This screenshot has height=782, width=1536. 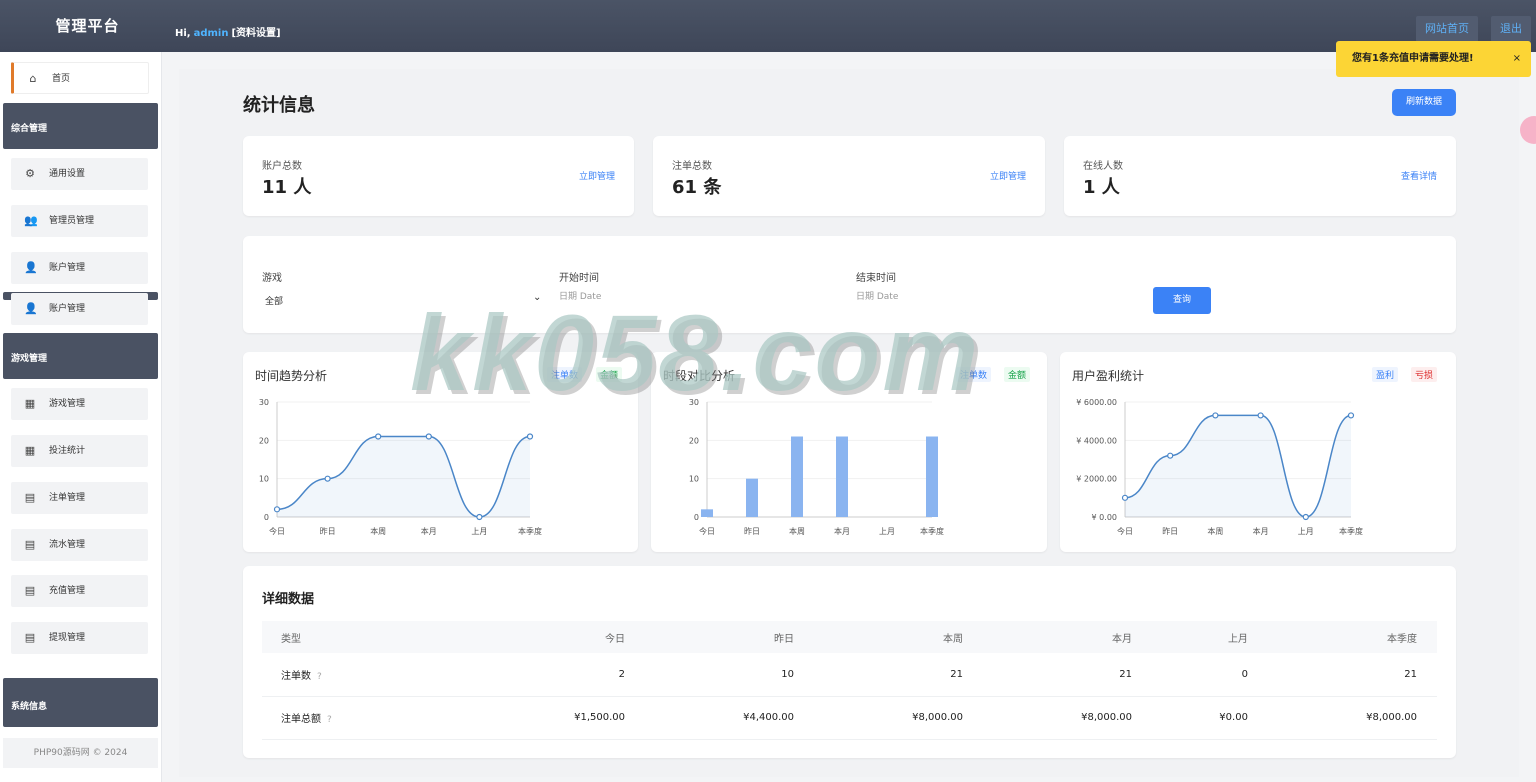 I want to click on query-button: 查询, so click(x=1182, y=300).